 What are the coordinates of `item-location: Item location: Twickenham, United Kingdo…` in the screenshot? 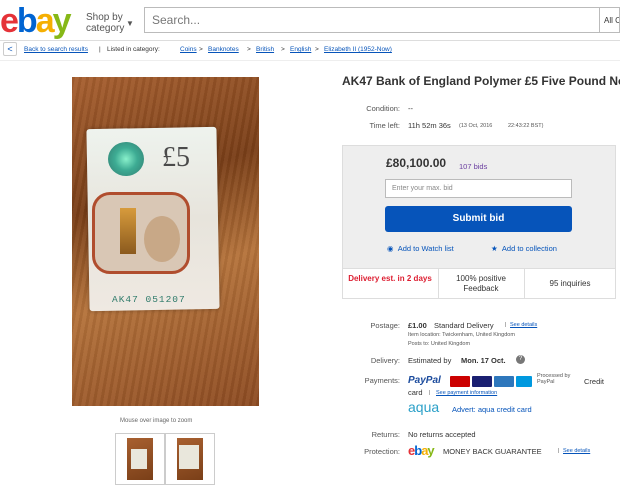 It's located at (461, 335).